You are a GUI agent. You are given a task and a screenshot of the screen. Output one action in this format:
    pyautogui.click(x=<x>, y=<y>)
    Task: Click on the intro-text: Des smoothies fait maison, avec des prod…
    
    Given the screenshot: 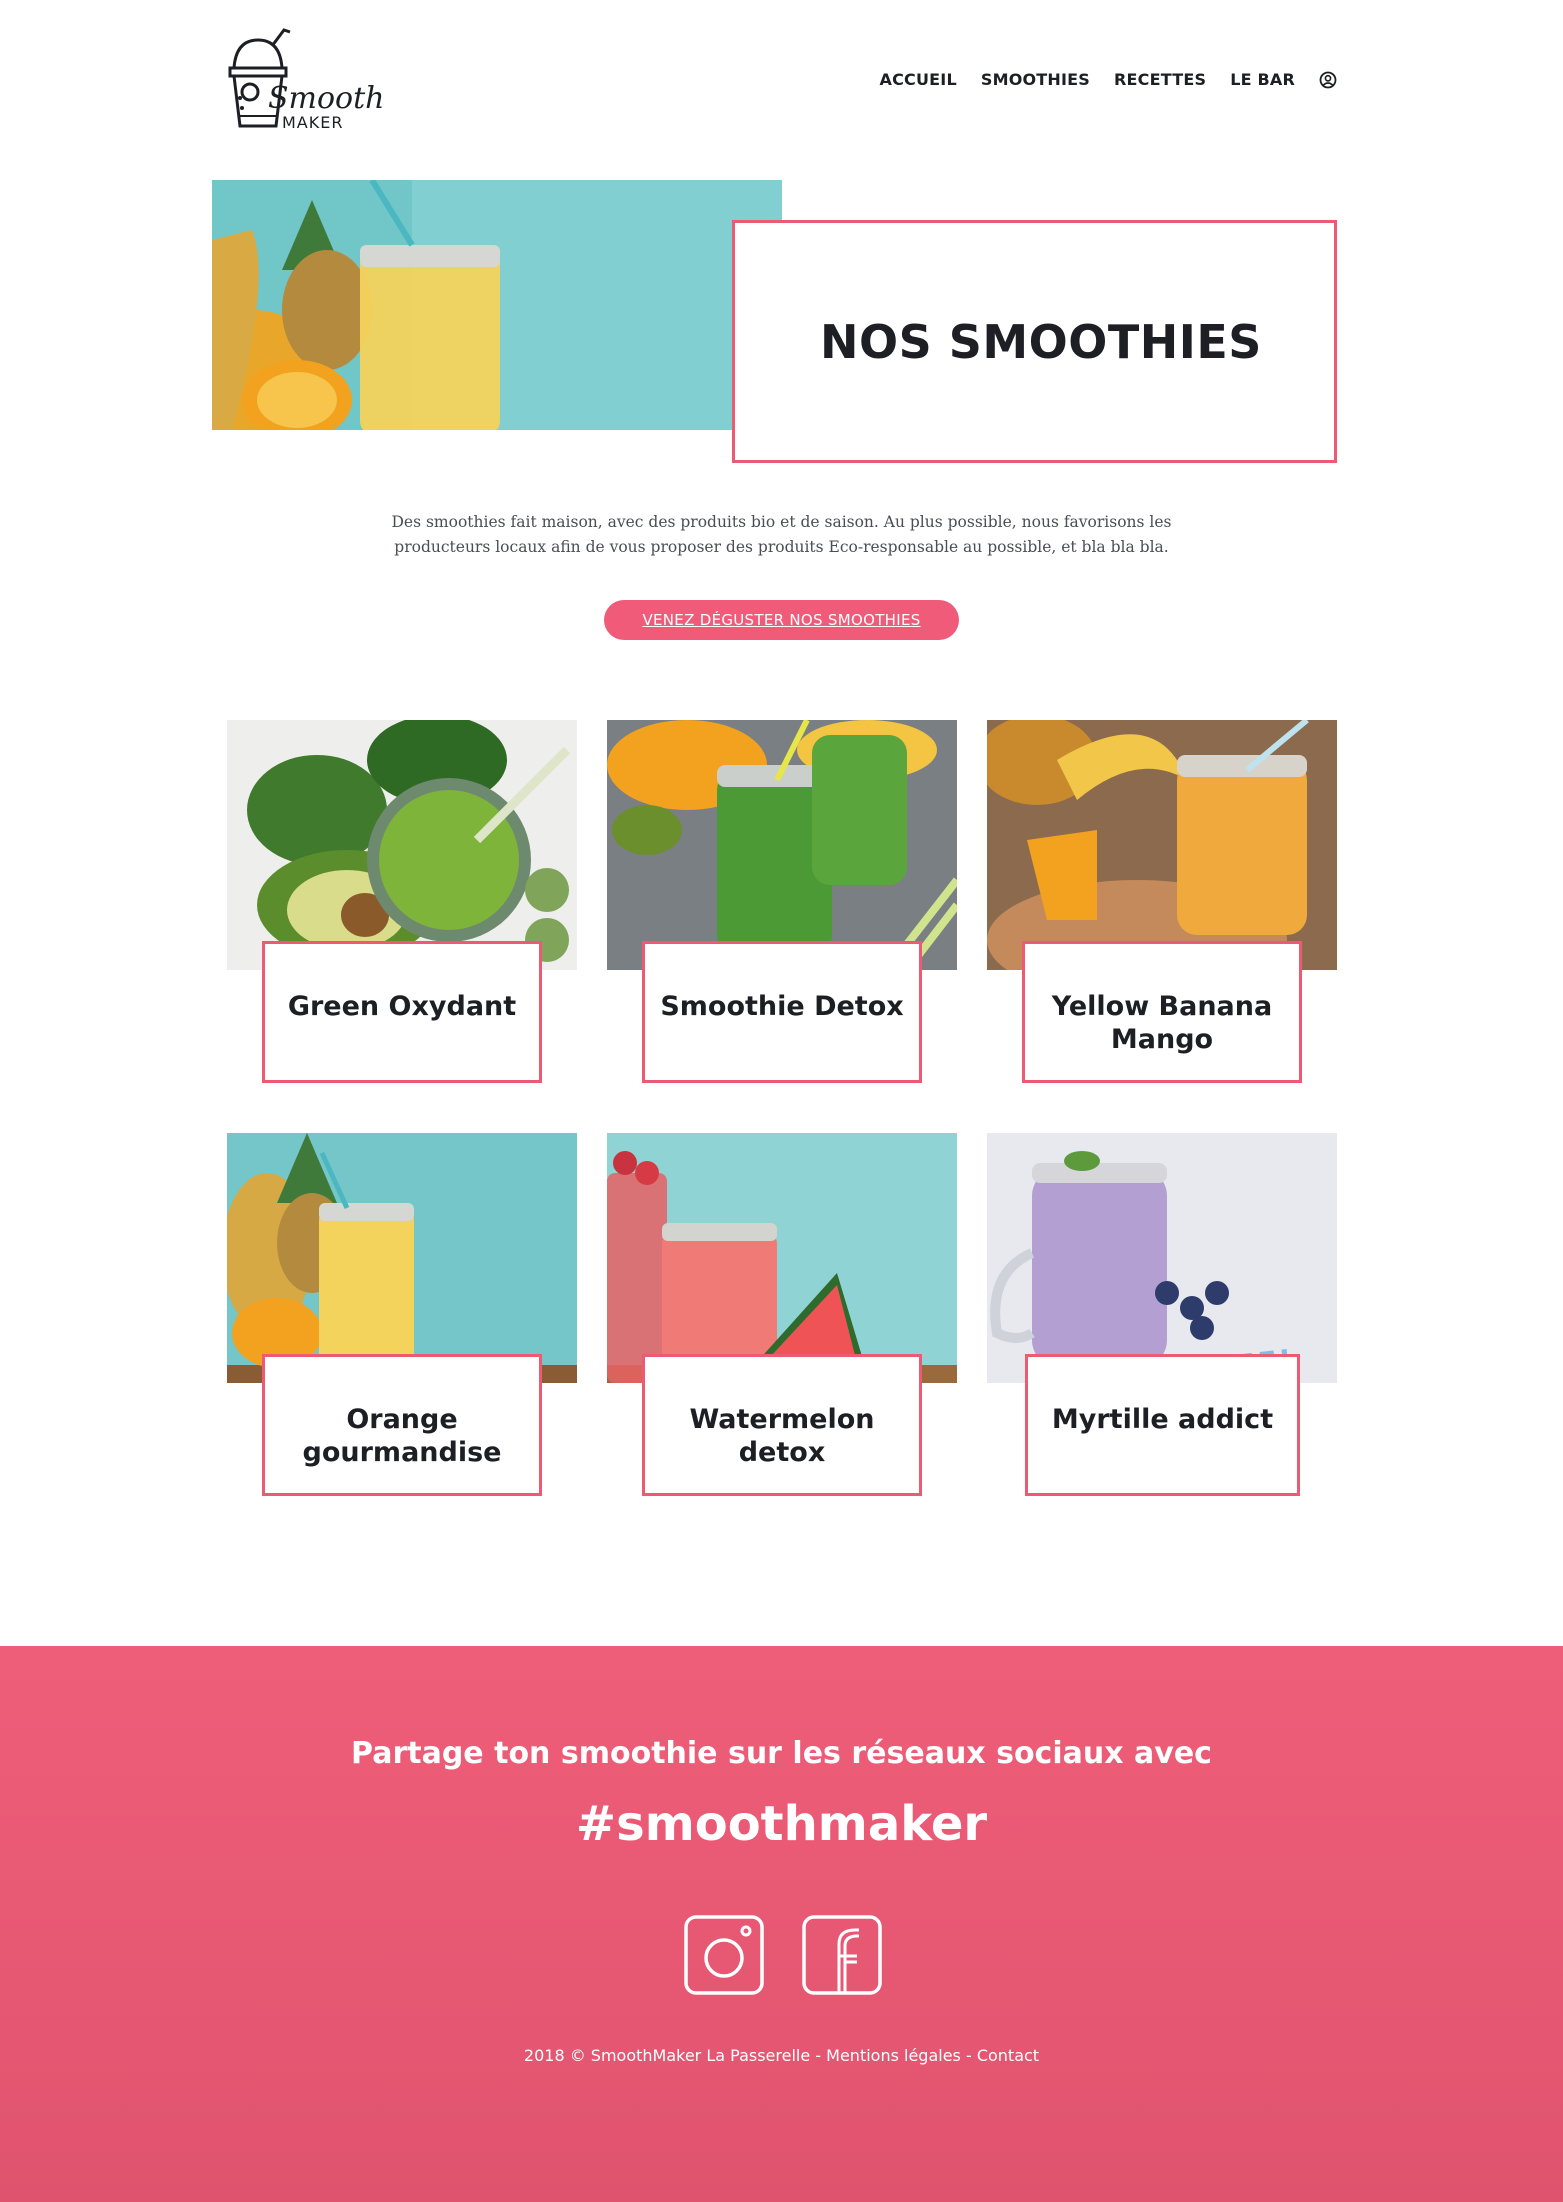 What is the action you would take?
    pyautogui.click(x=781, y=534)
    